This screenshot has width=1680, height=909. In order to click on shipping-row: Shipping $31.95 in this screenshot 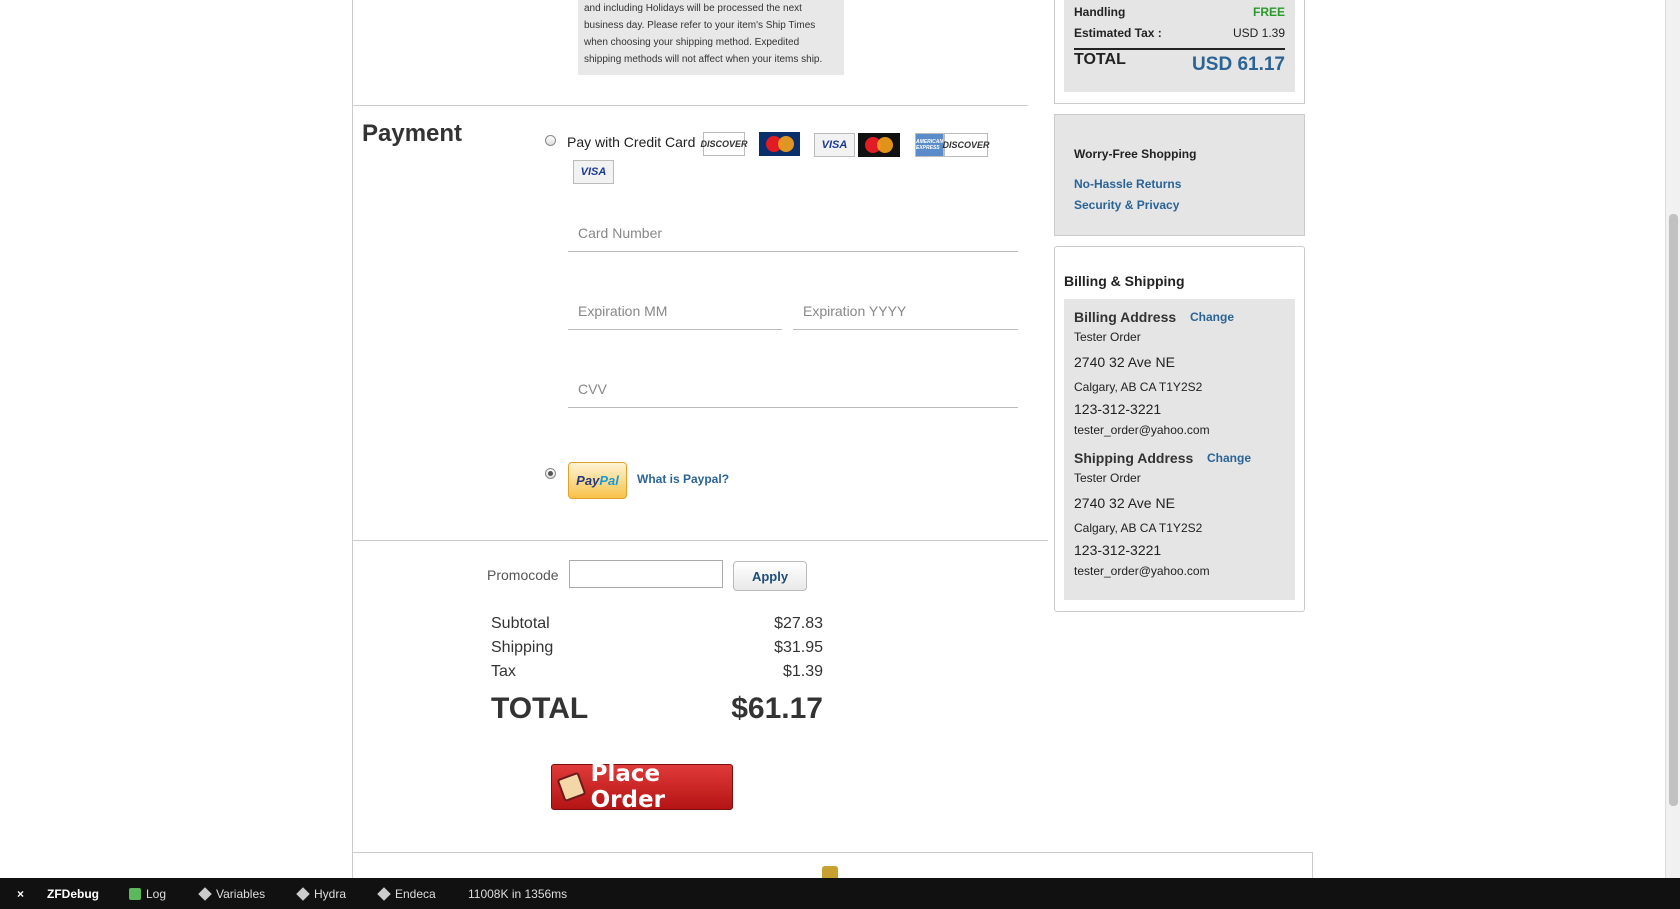, I will do `click(657, 648)`.